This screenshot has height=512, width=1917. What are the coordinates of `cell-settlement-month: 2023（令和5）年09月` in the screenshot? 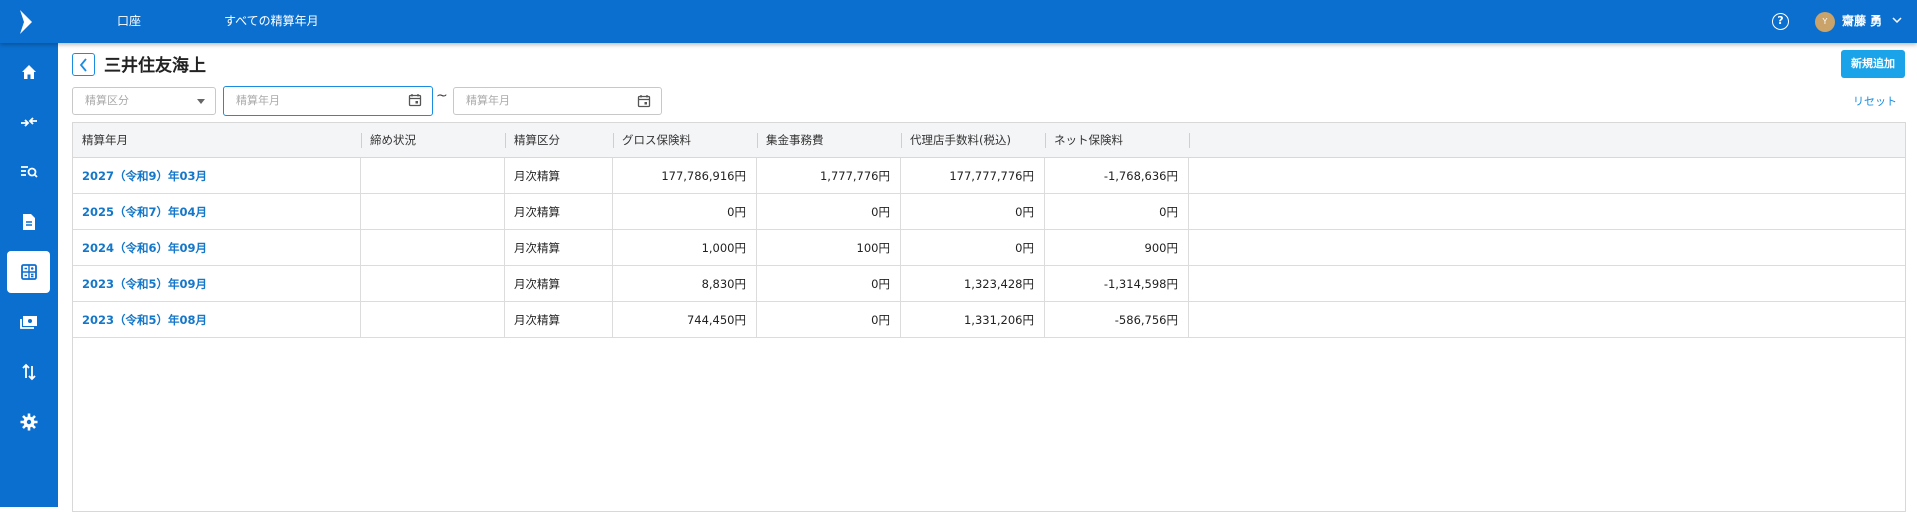 It's located at (217, 284).